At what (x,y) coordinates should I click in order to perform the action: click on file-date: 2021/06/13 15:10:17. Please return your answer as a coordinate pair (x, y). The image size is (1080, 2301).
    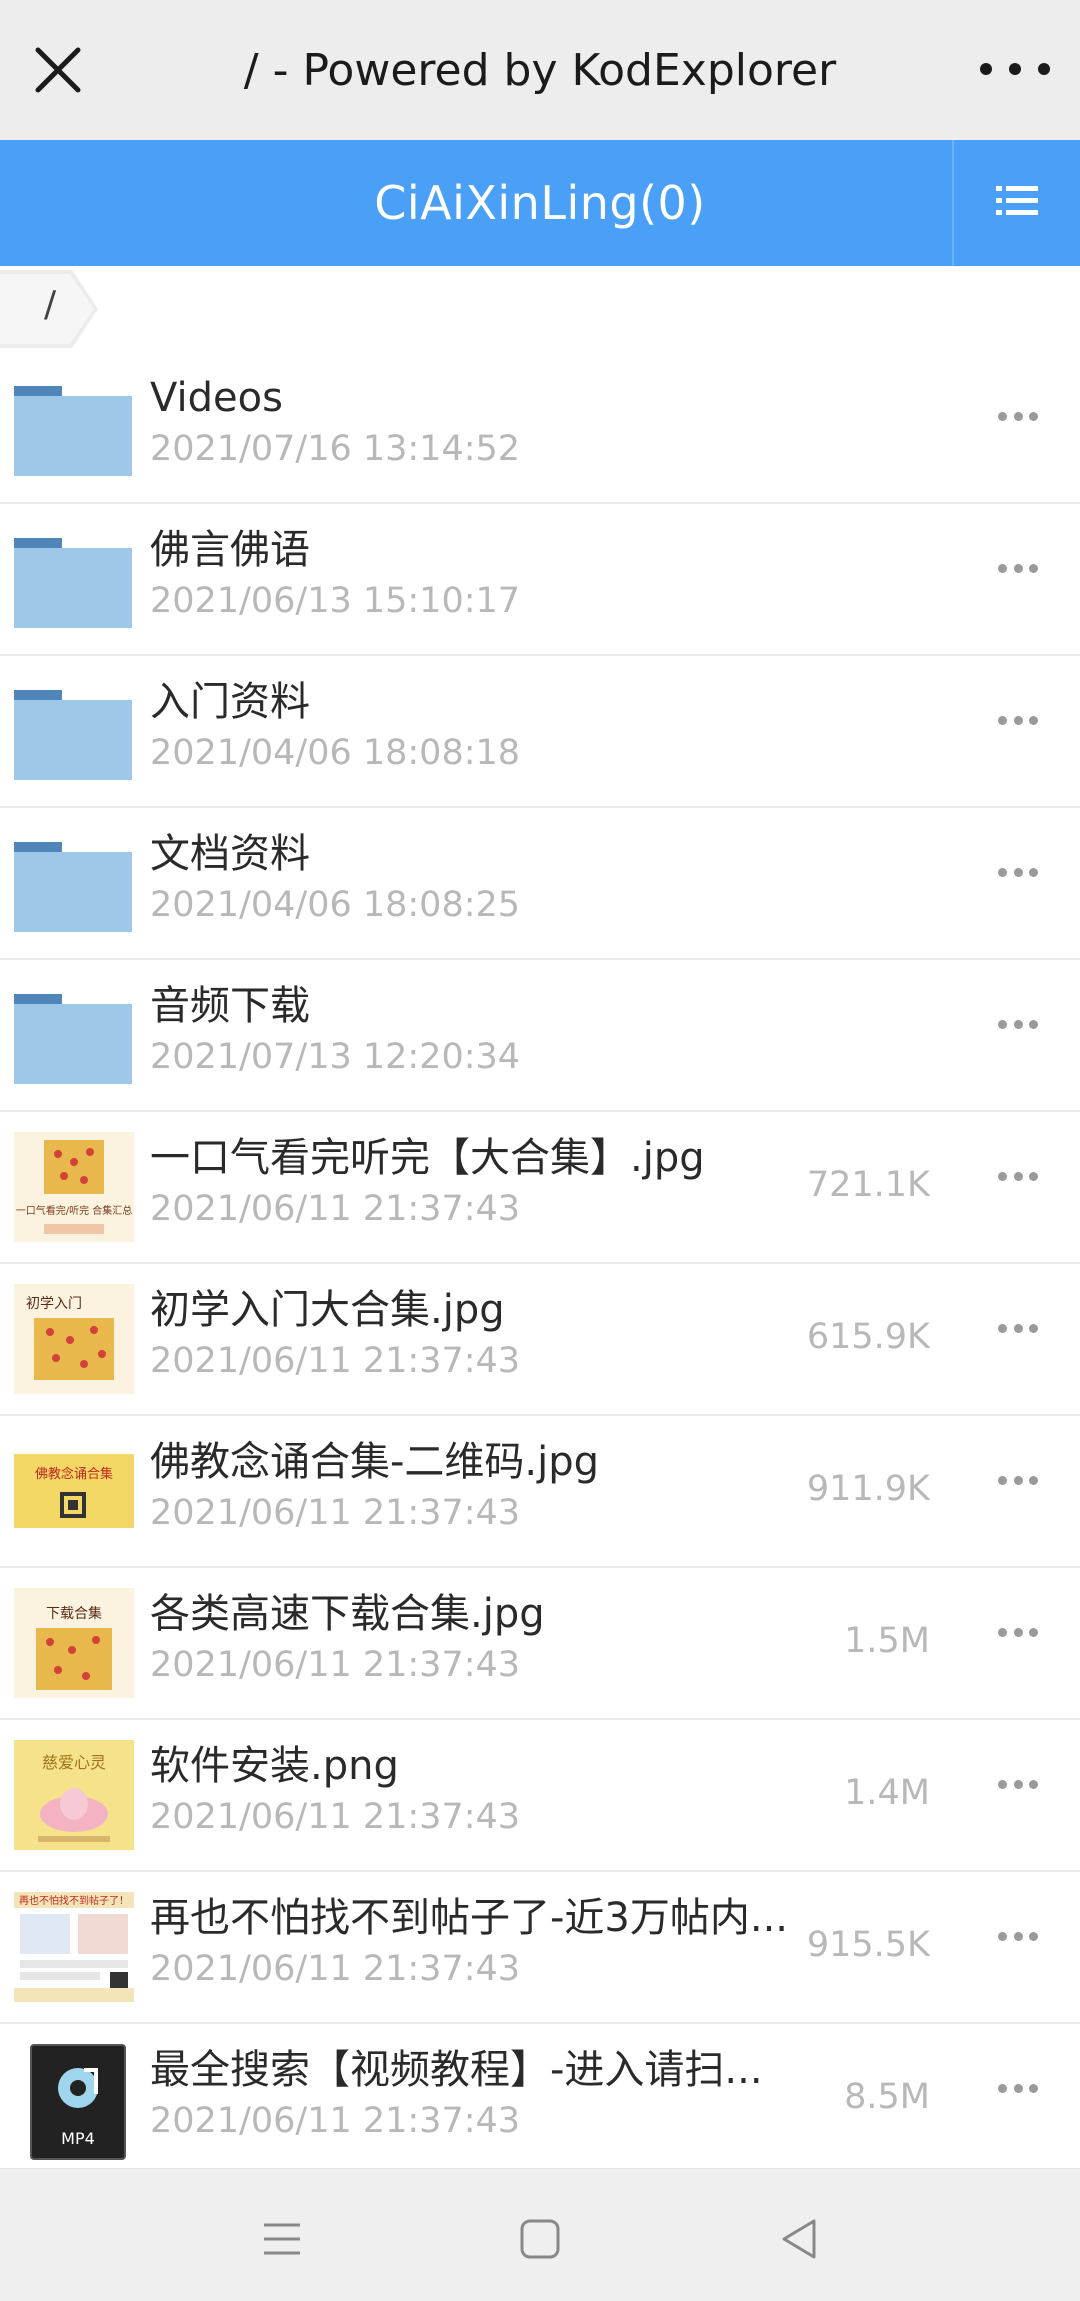
    Looking at the image, I should click on (335, 601).